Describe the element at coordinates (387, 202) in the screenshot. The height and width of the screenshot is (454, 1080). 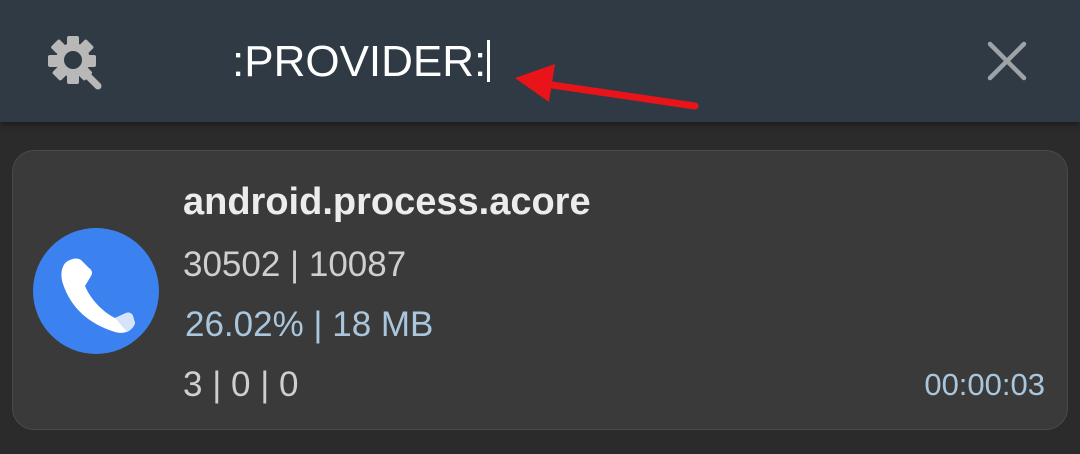
I see `process-name: android.process.acore` at that location.